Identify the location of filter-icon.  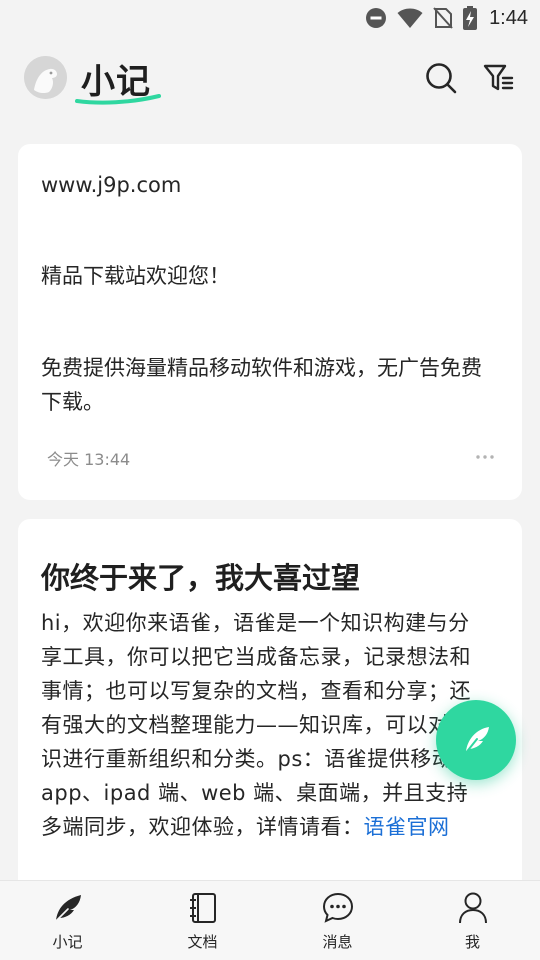
(498, 77).